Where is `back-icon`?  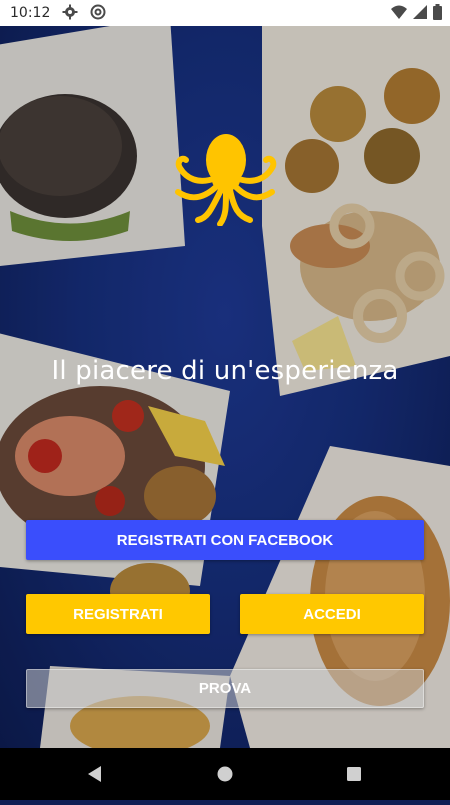
back-icon is located at coordinates (94, 774).